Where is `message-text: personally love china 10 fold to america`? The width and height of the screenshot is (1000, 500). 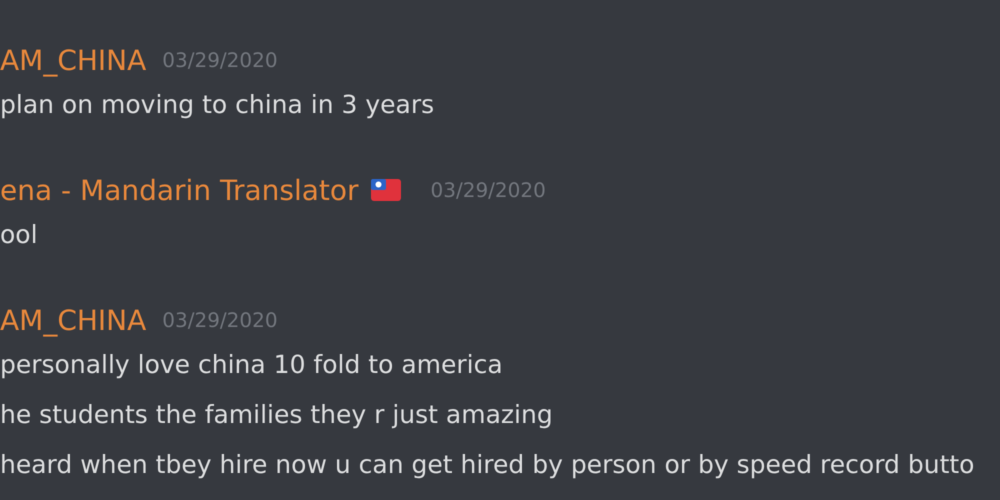
message-text: personally love china 10 fold to america is located at coordinates (251, 365).